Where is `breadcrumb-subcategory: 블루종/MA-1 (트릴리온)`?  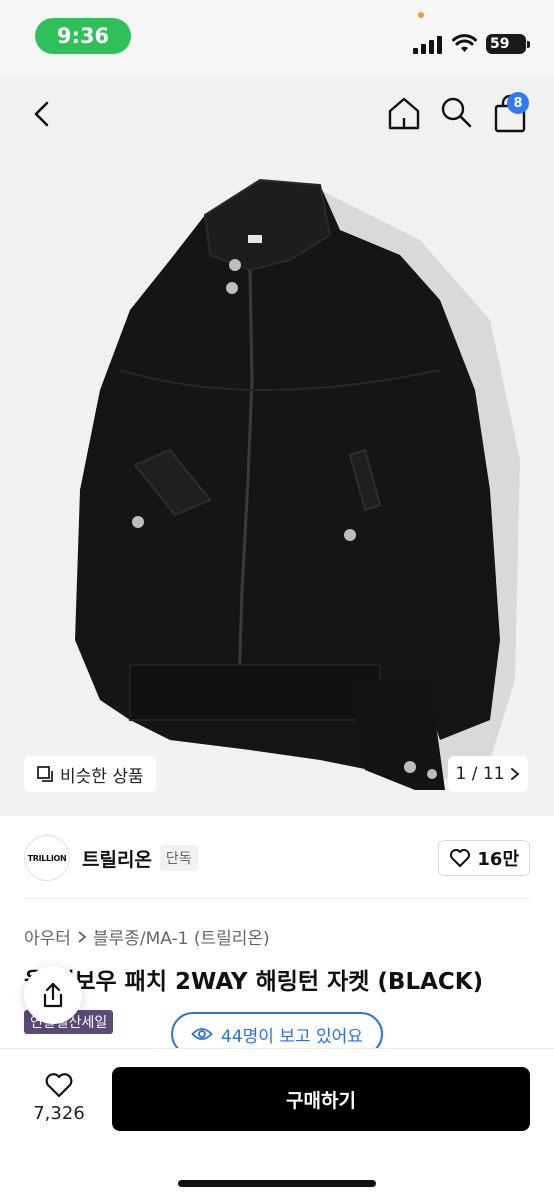
breadcrumb-subcategory: 블루종/MA-1 (트릴리온) is located at coordinates (181, 936).